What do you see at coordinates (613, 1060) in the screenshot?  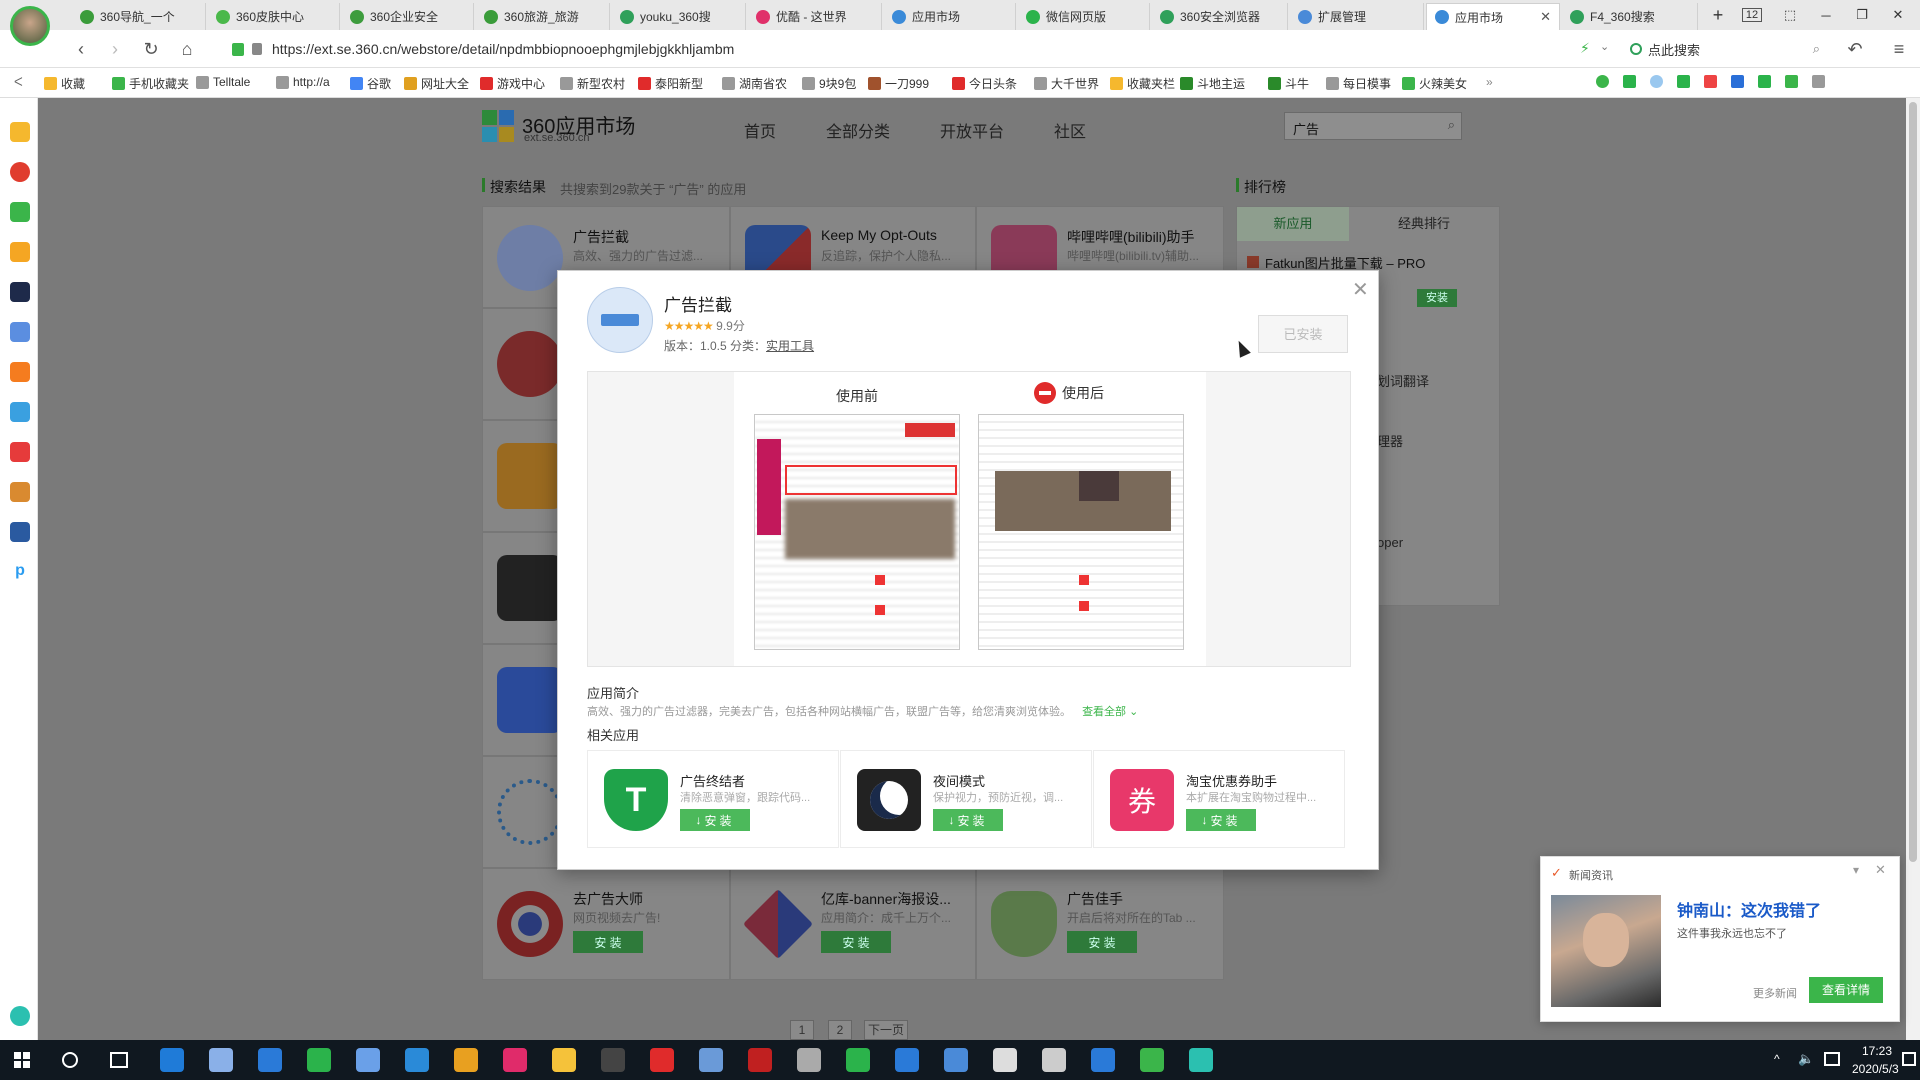 I see `calculator-icon` at bounding box center [613, 1060].